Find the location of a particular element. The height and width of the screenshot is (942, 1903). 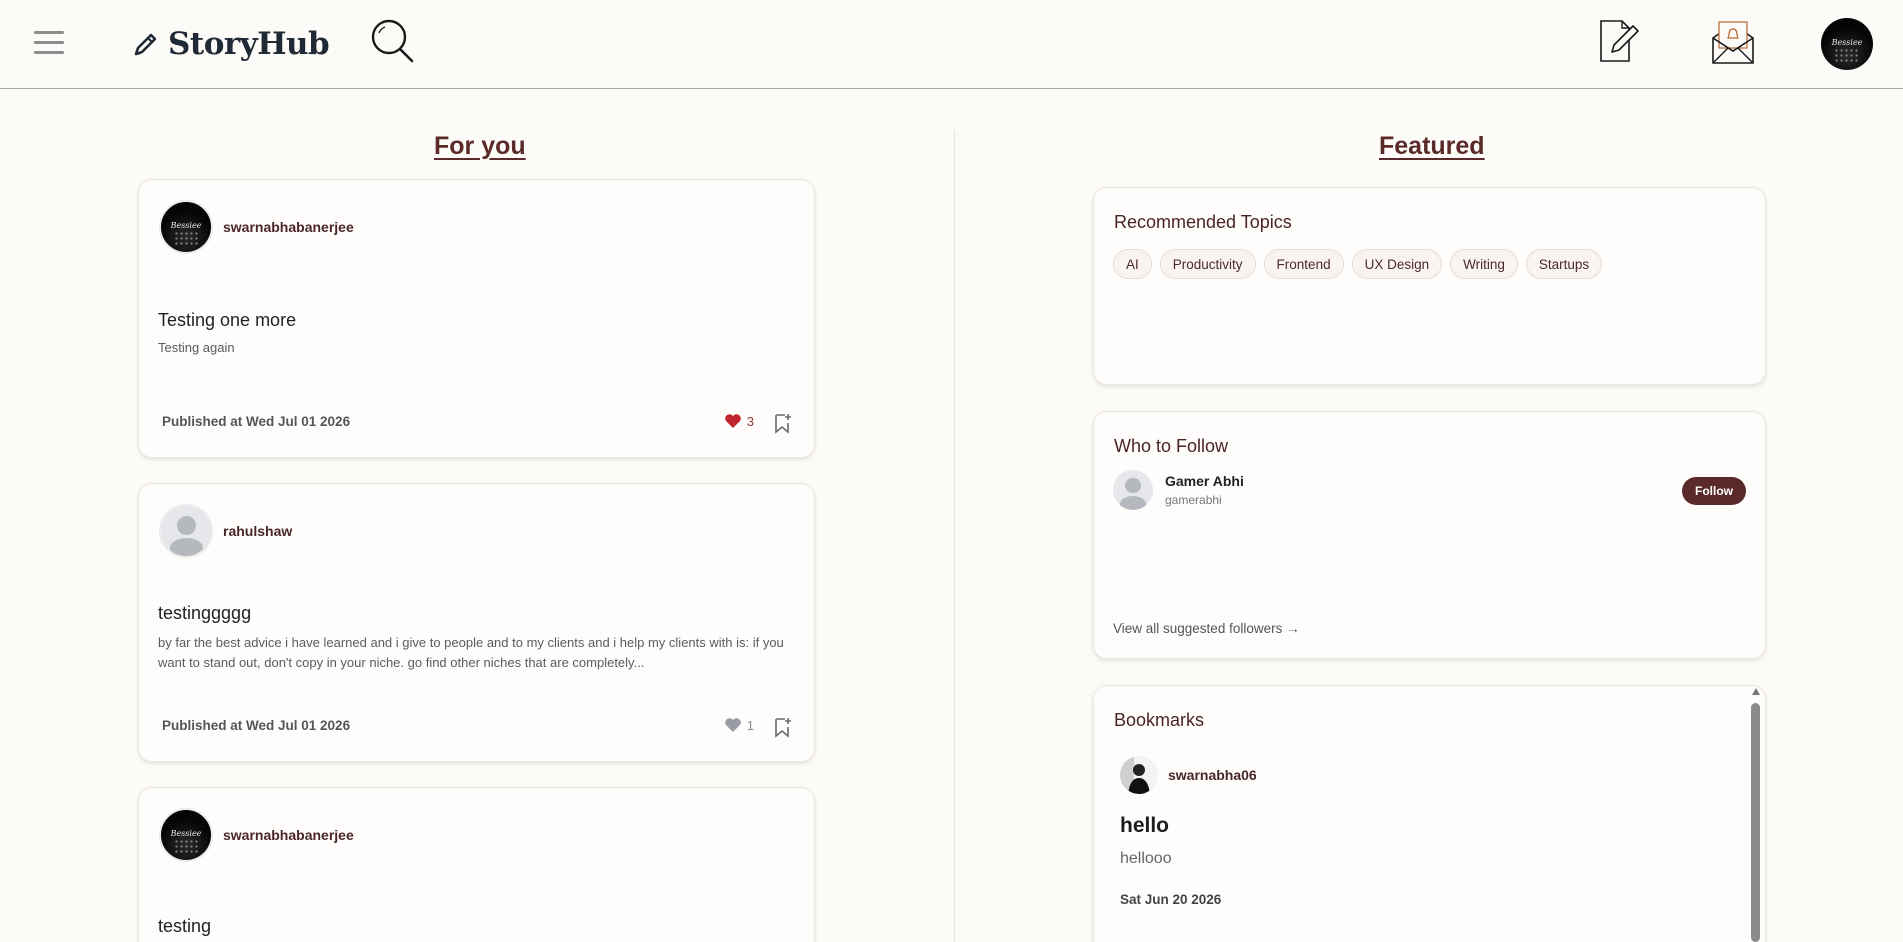

top-nav-bar: StoryHub Bessiee is located at coordinates (951, 44).